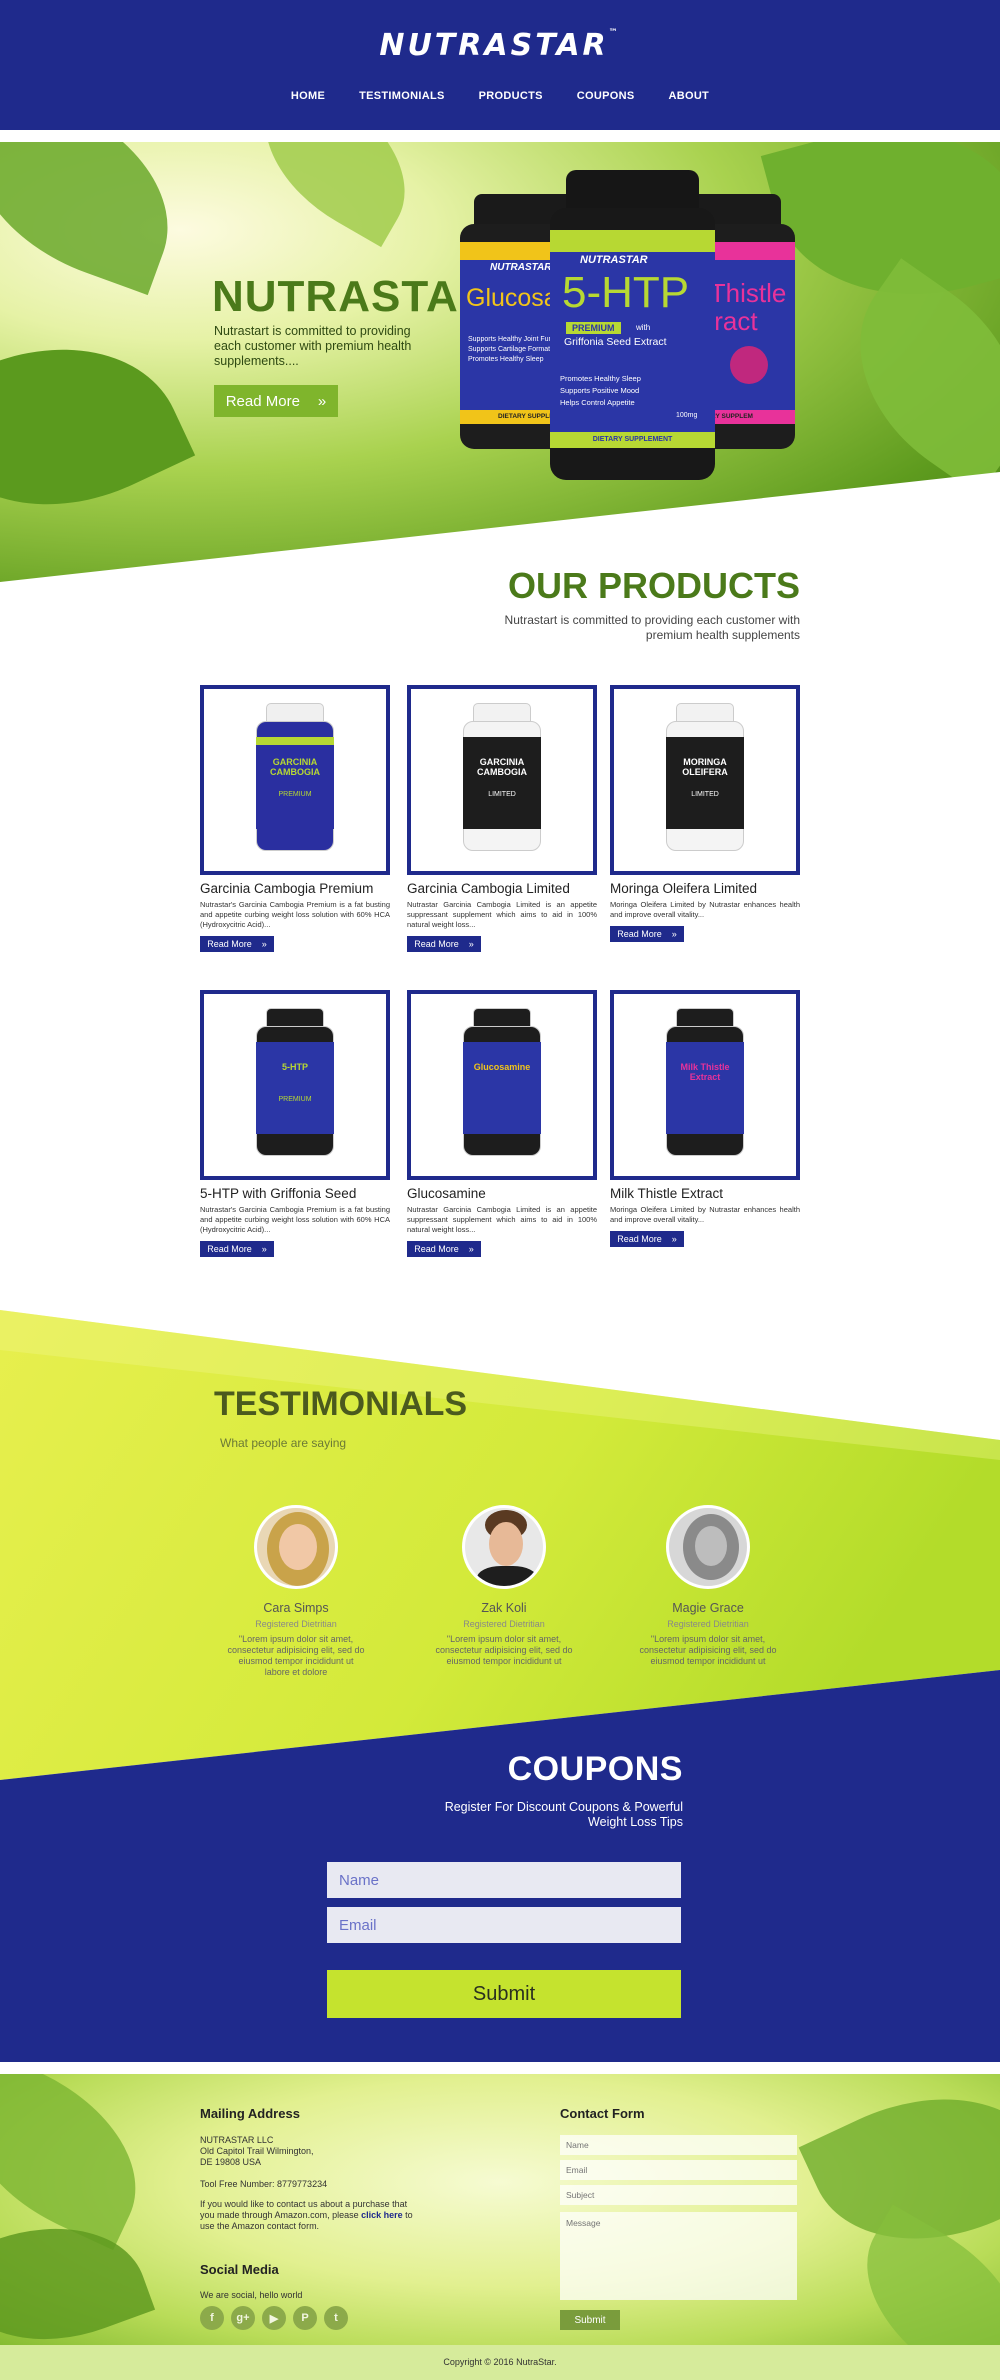 This screenshot has height=2380, width=1000. I want to click on bottle-label-panel: MORINGA OLEIFERA LIMITED, so click(705, 783).